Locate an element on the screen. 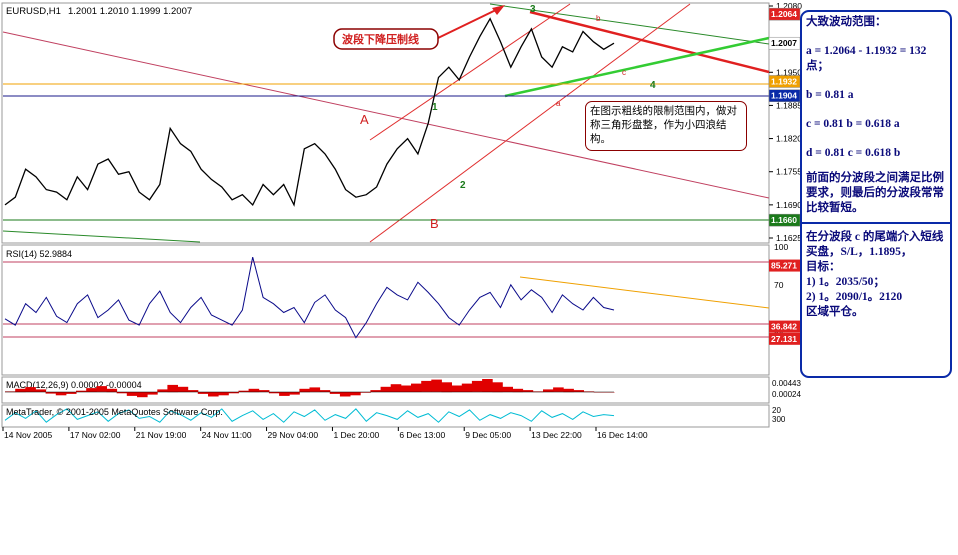 The height and width of the screenshot is (555, 958). wave-label-b: b is located at coordinates (598, 18).